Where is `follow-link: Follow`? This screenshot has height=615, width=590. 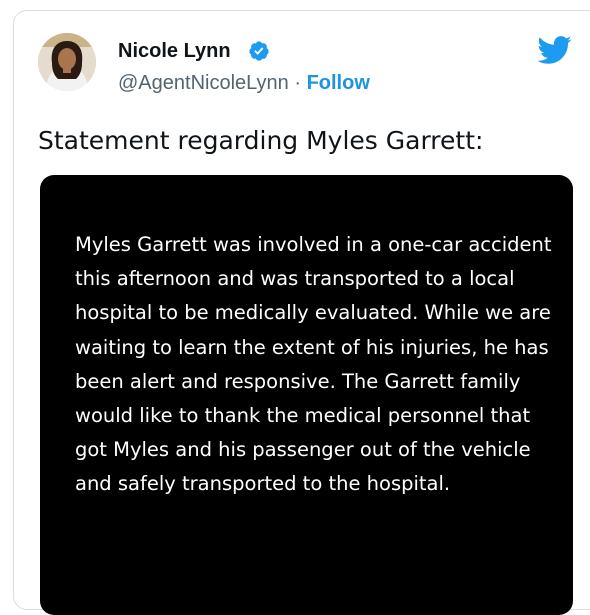
follow-link: Follow is located at coordinates (338, 83).